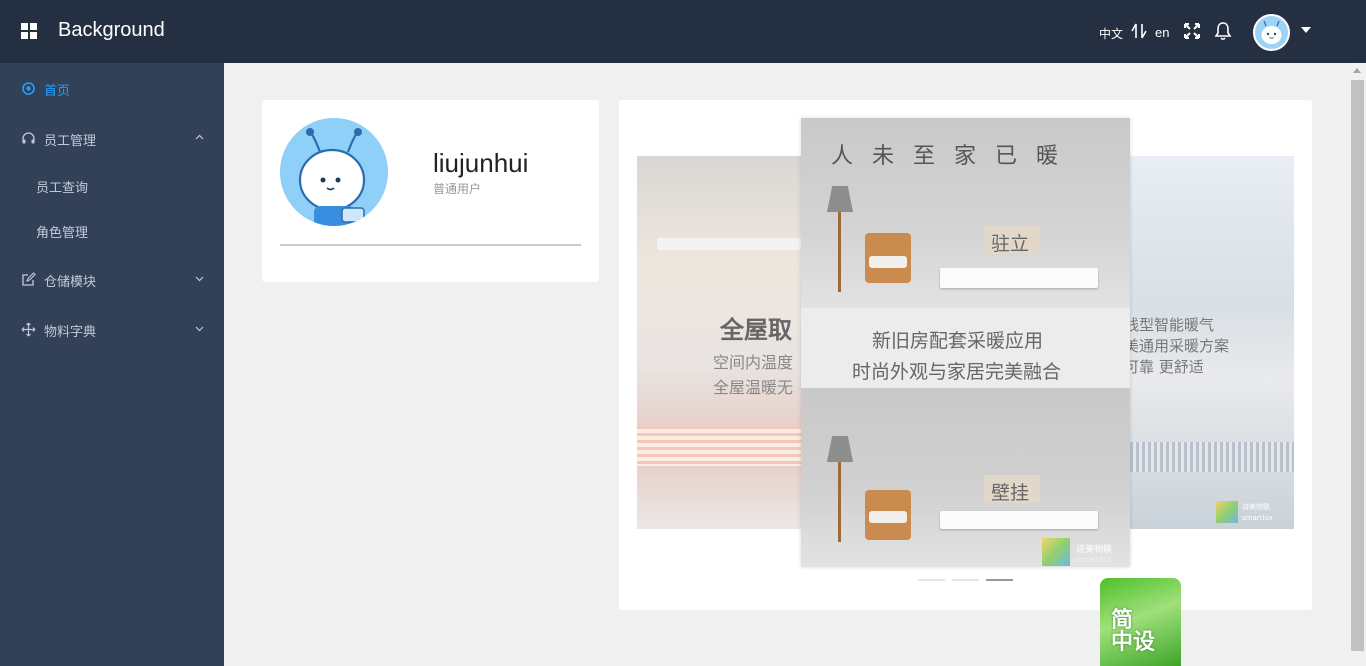 This screenshot has height=666, width=1366. I want to click on caret-down-icon, so click(1306, 30).